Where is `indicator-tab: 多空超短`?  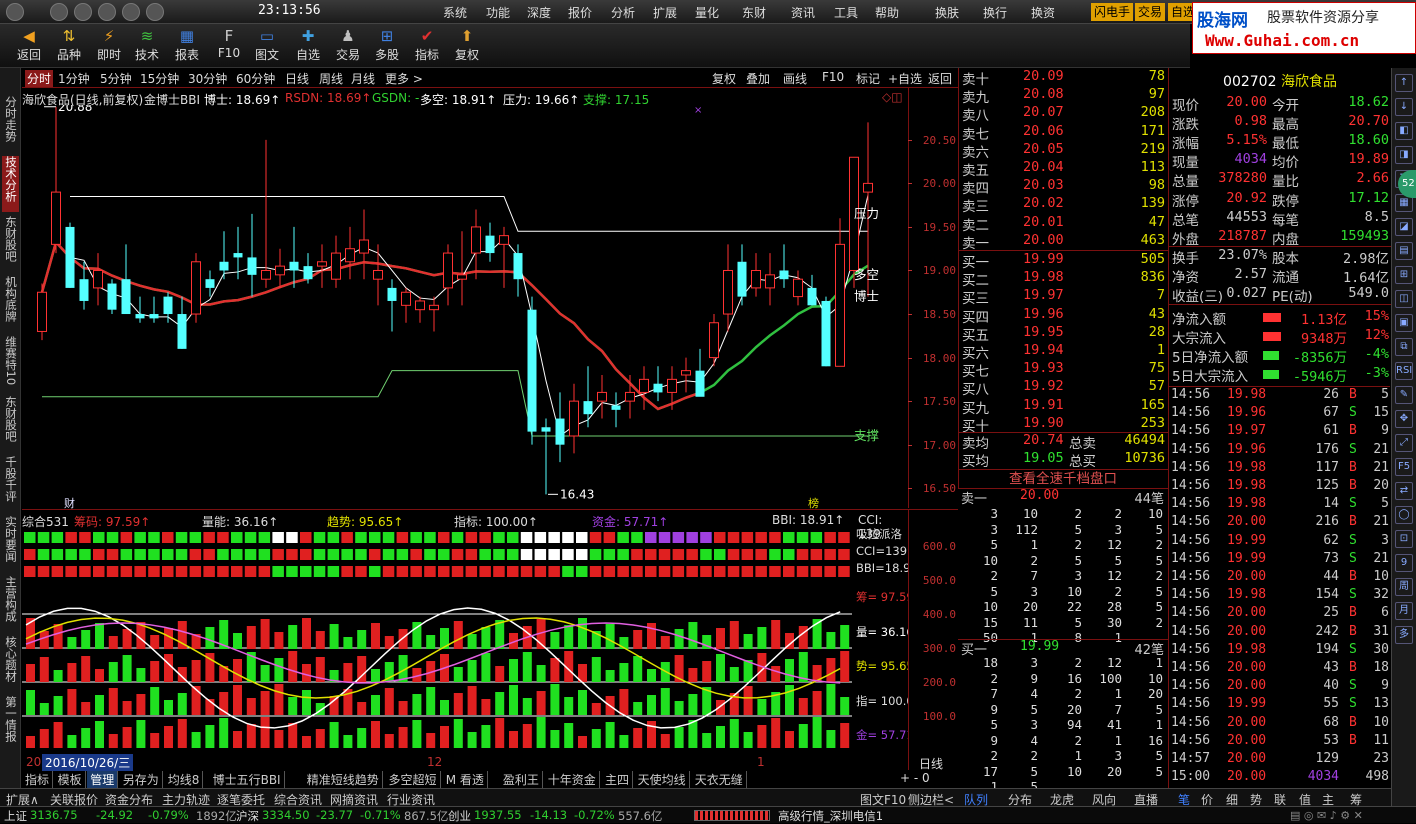 indicator-tab: 多空超短 is located at coordinates (413, 779).